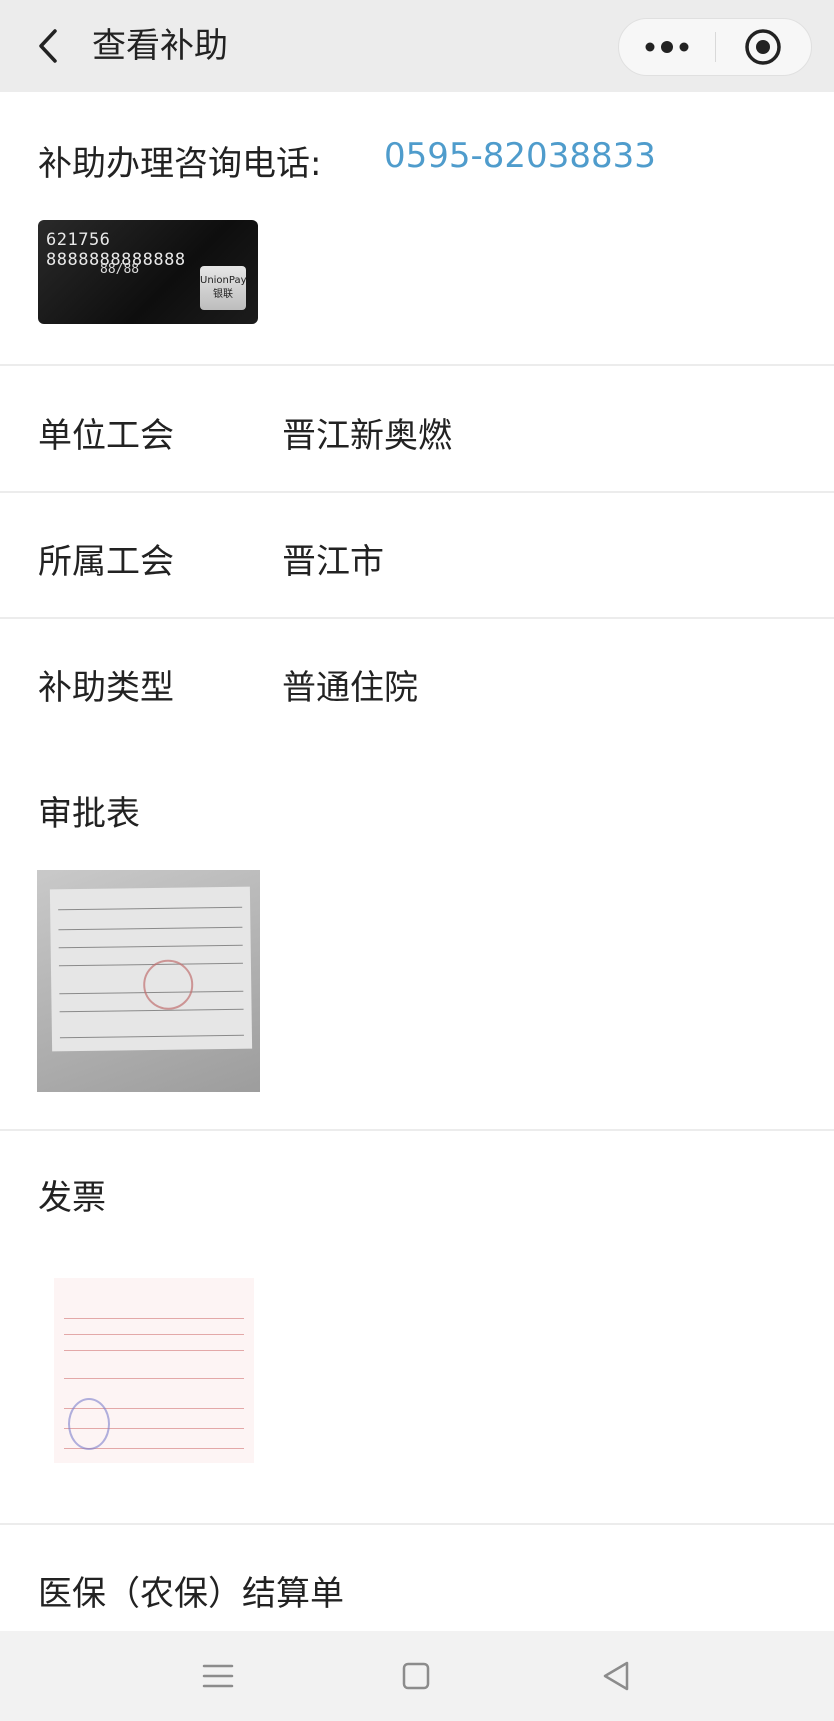 The height and width of the screenshot is (1721, 834). Describe the element at coordinates (520, 156) in the screenshot. I see `consult-phone-link: 0595-82038833` at that location.